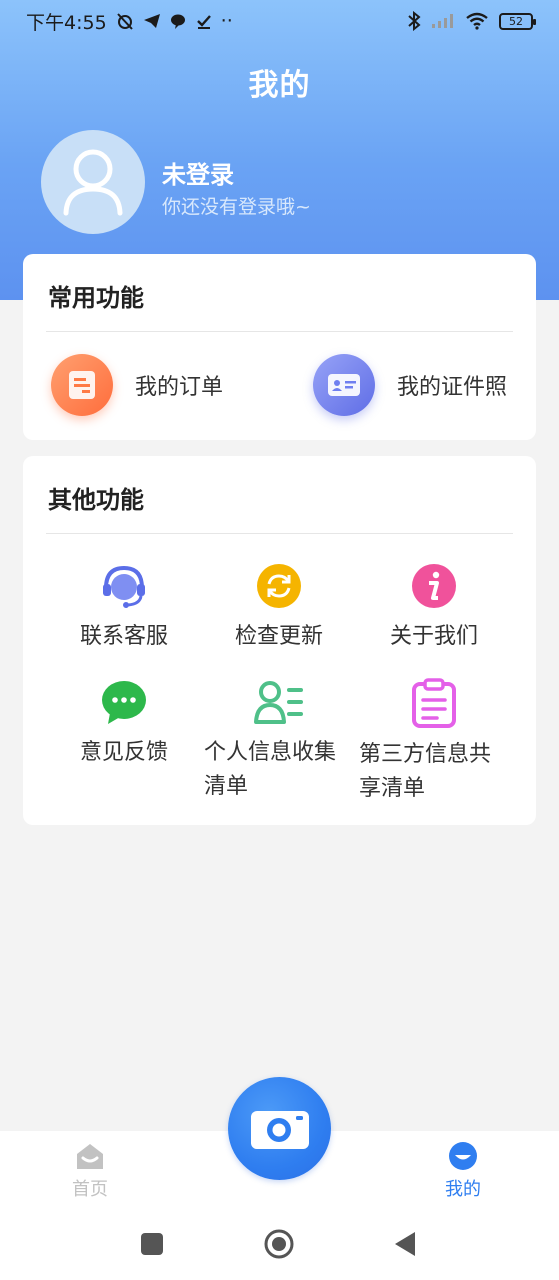 The width and height of the screenshot is (559, 1280). Describe the element at coordinates (463, 1189) in the screenshot. I see `nav-mine-label: 我的` at that location.